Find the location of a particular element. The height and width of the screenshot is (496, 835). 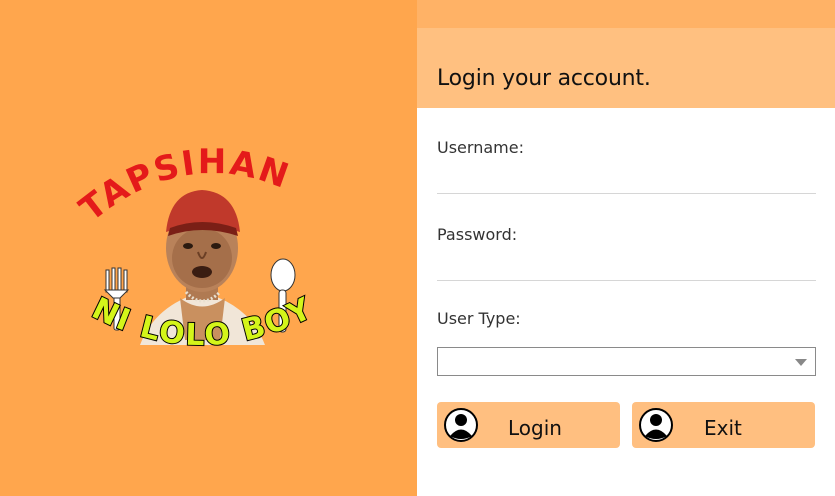

password-label: Password: is located at coordinates (477, 234).